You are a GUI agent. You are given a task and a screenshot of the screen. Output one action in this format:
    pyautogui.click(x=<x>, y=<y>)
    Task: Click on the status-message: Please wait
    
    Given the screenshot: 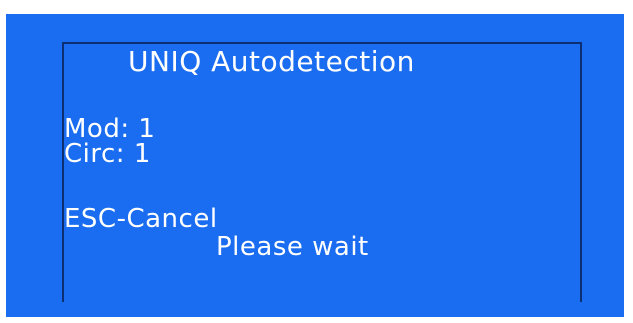 What is the action you would take?
    pyautogui.click(x=292, y=247)
    